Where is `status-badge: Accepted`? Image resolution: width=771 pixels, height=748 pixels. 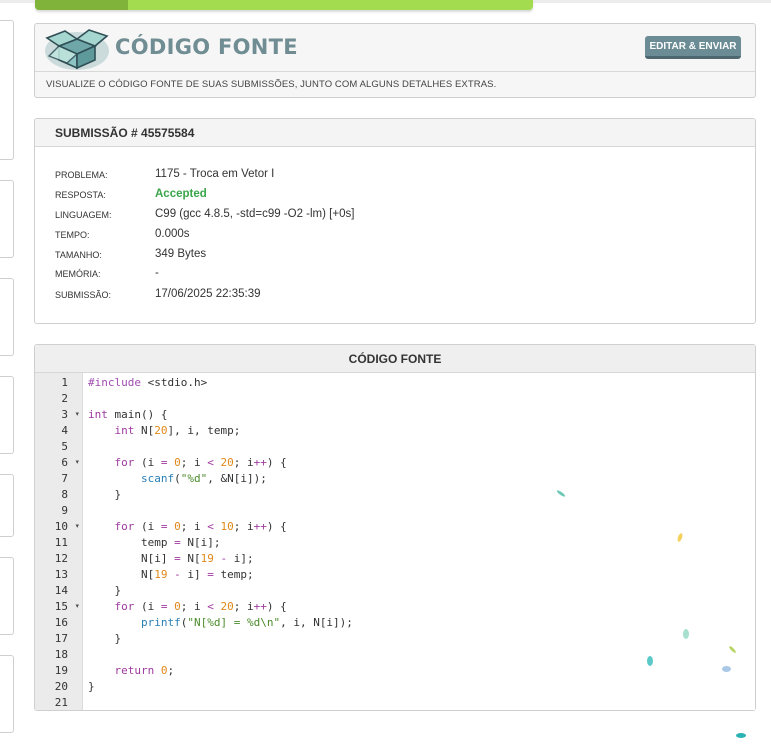
status-badge: Accepted is located at coordinates (181, 194).